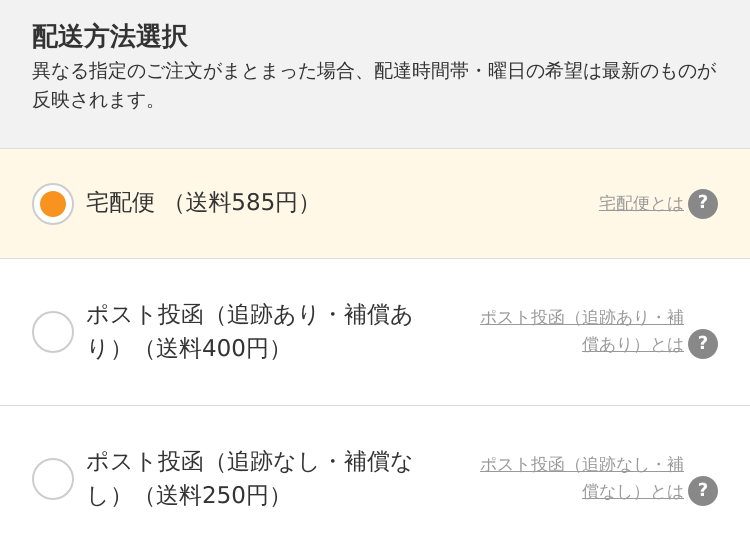 Image resolution: width=750 pixels, height=541 pixels. Describe the element at coordinates (250, 332) in the screenshot. I see `option-label: ポスト投函（追跡あり・補償あり）（送料400円）` at that location.